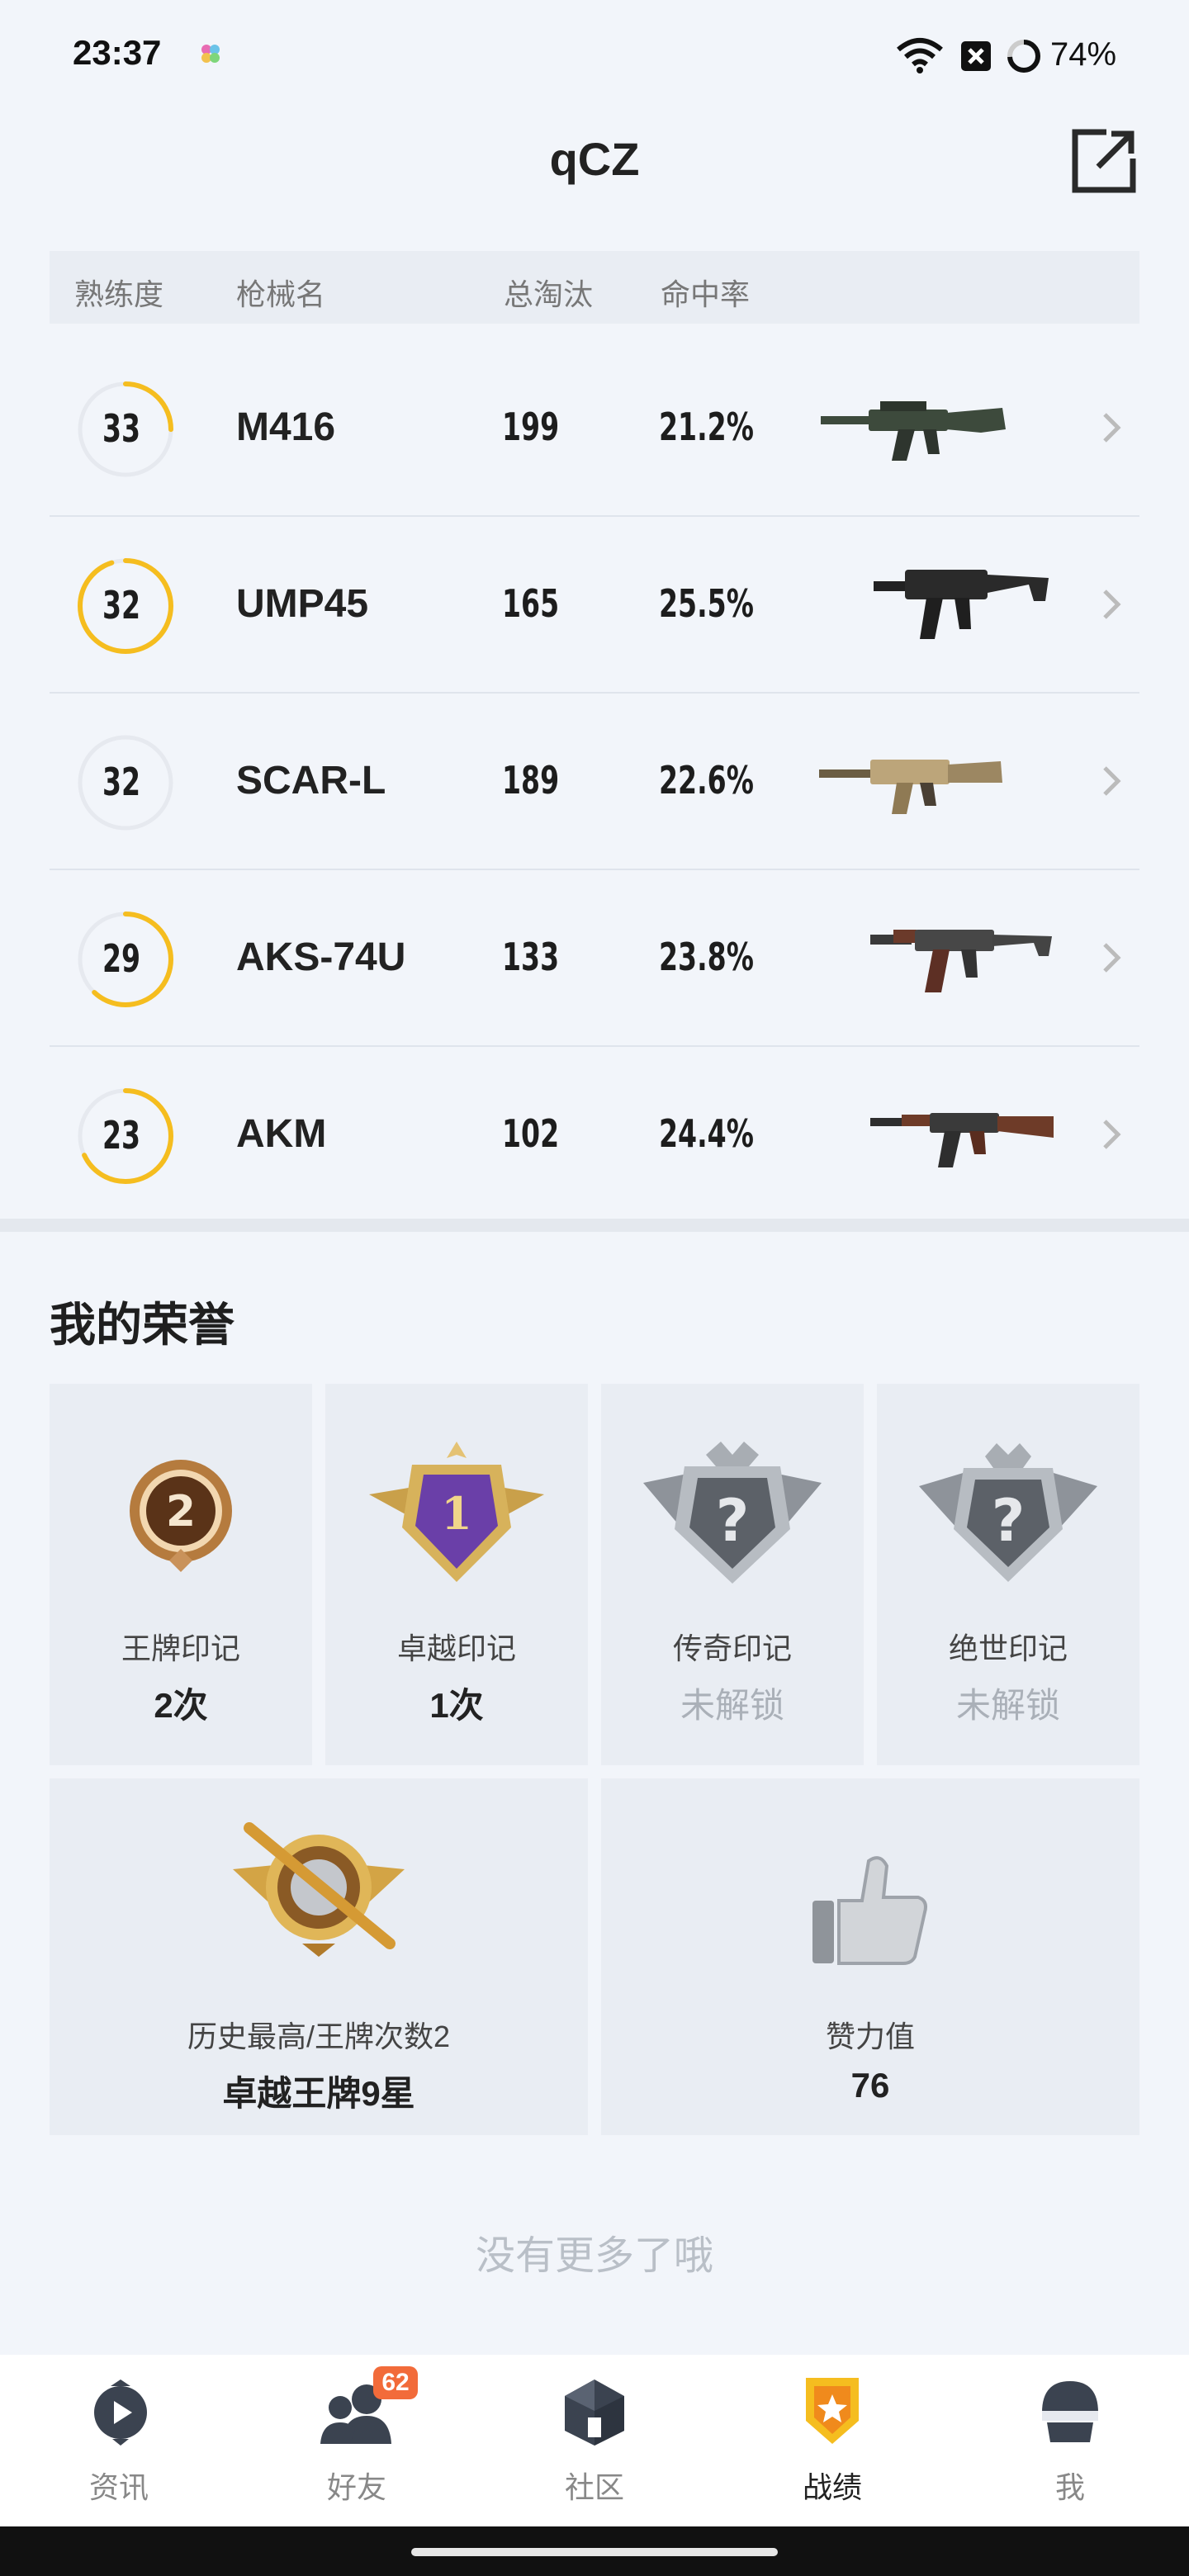 The image size is (1189, 2576). Describe the element at coordinates (706, 1133) in the screenshot. I see `weapon-accuracy: 24.4%` at that location.